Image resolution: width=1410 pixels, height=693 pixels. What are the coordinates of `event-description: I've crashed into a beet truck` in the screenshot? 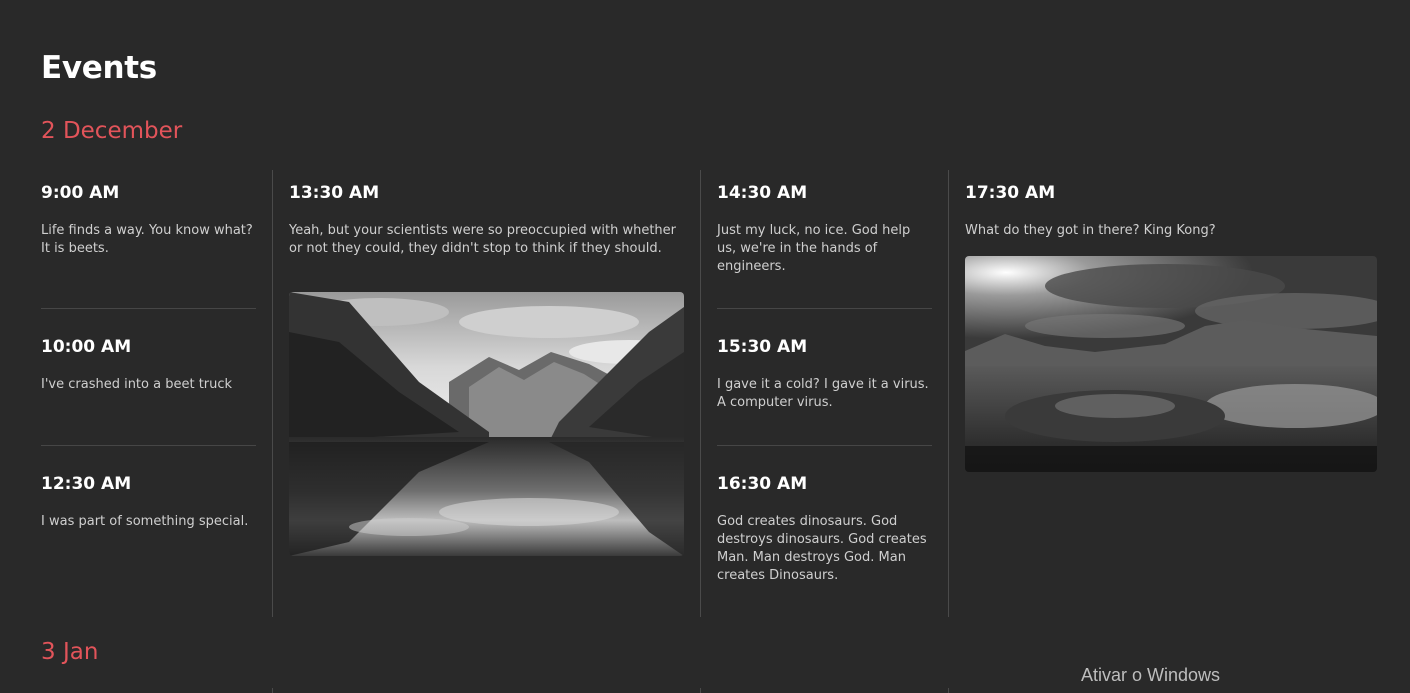 It's located at (137, 384).